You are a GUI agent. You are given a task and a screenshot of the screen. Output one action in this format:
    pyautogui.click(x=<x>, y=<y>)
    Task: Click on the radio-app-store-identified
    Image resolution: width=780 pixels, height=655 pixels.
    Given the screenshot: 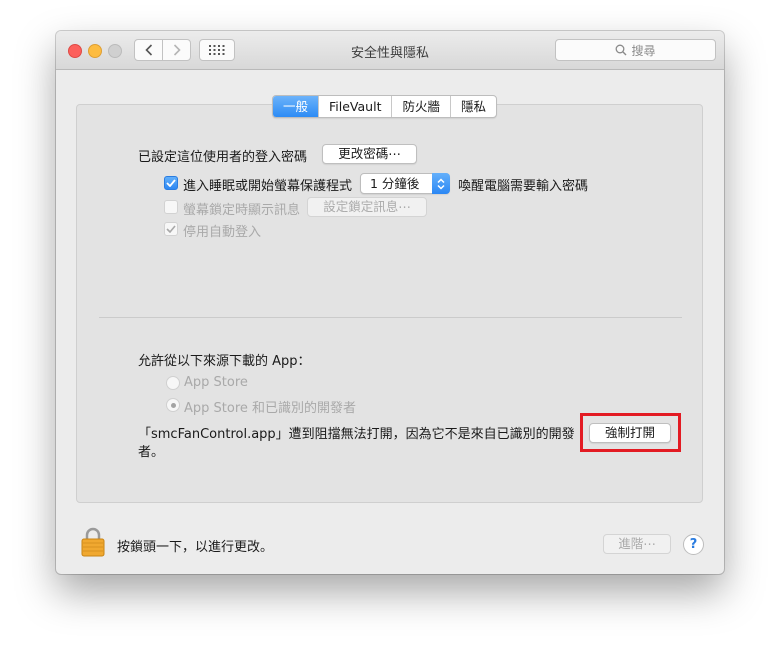 What is the action you would take?
    pyautogui.click(x=173, y=405)
    